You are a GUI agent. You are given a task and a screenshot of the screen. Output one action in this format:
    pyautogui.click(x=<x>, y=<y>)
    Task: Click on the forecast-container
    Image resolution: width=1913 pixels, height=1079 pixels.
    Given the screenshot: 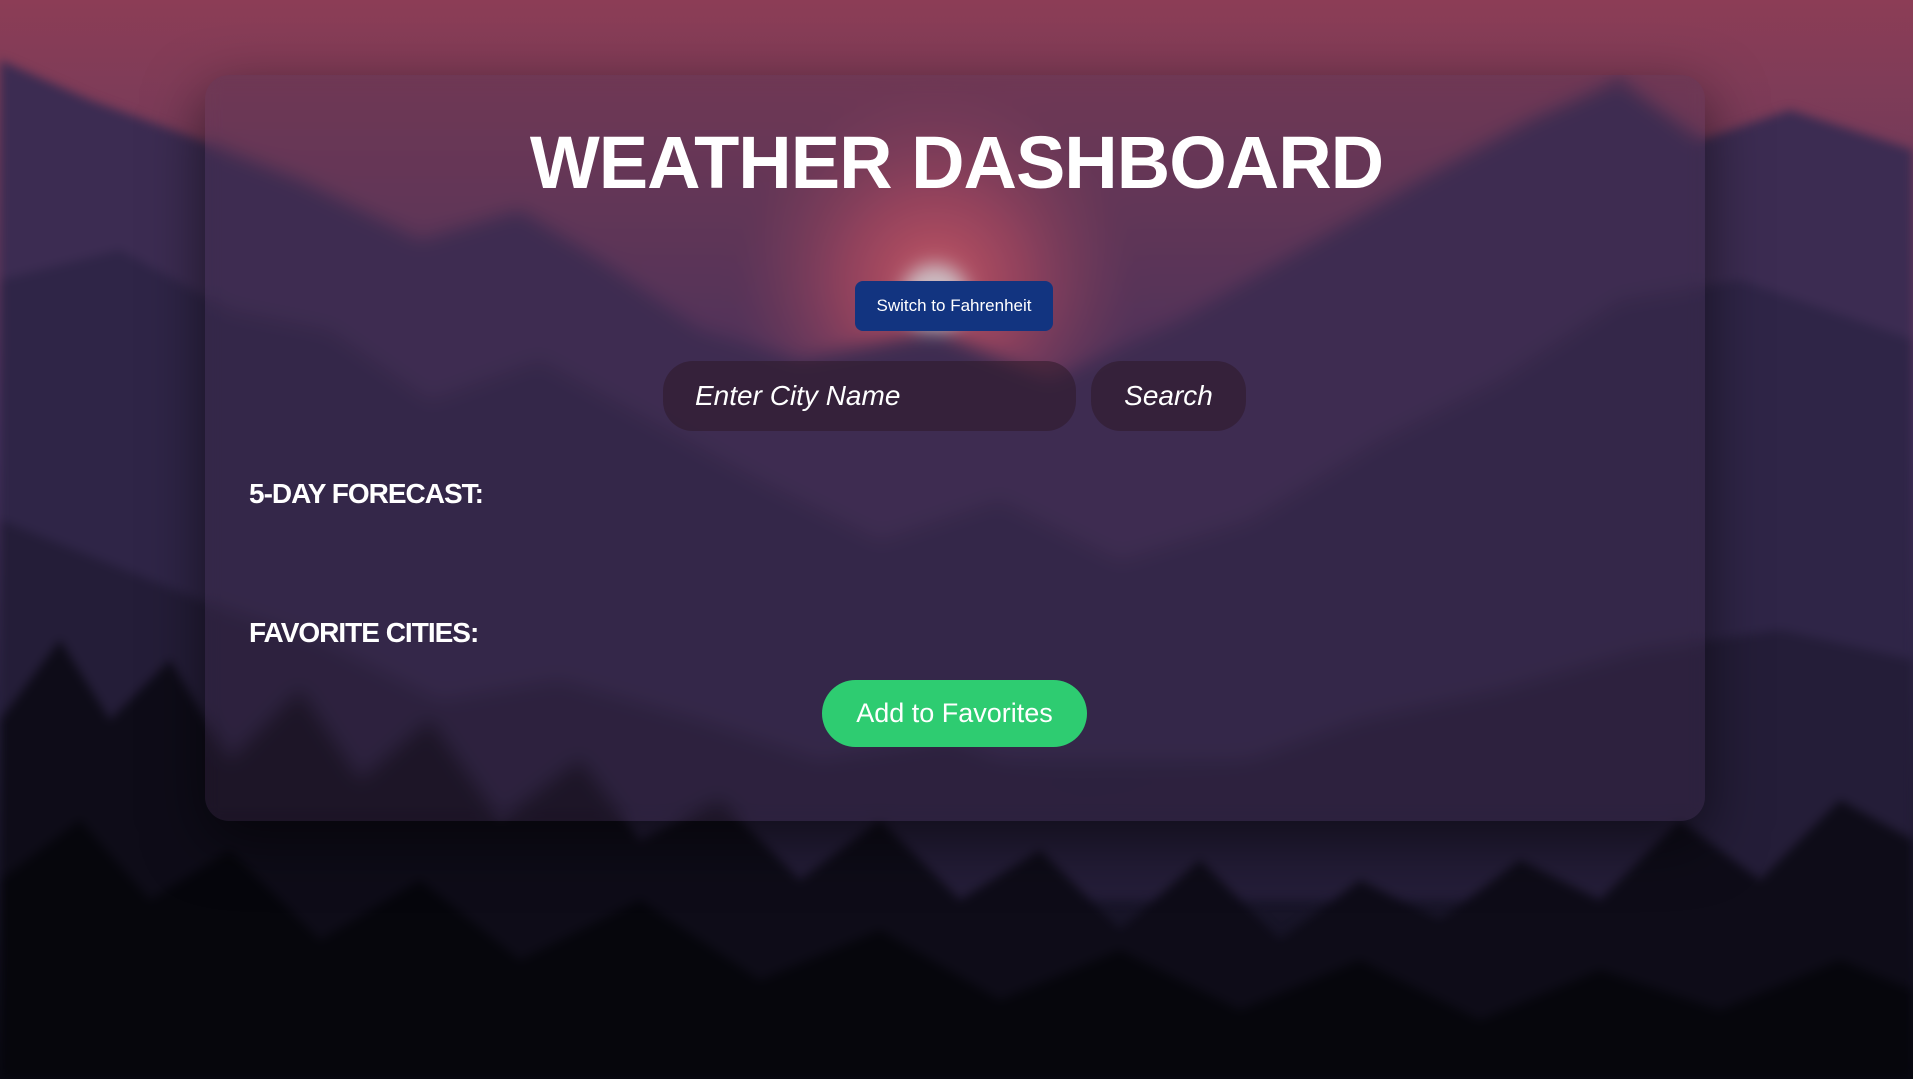 What is the action you would take?
    pyautogui.click(x=954, y=560)
    